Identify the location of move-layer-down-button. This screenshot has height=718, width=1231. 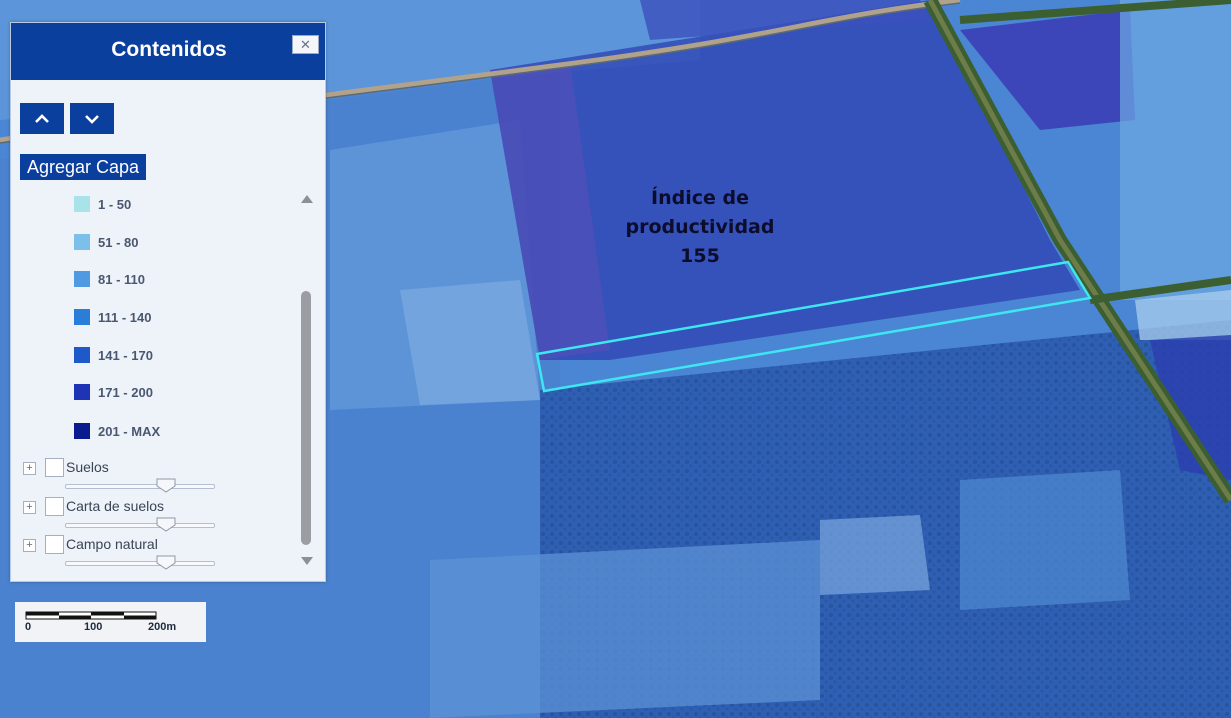
(92, 118).